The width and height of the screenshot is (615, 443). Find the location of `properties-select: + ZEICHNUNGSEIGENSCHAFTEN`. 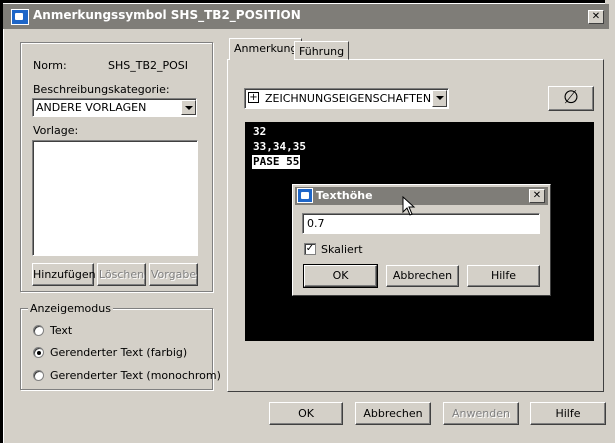

properties-select: + ZEICHNUNGSEIGENSCHAFTEN is located at coordinates (346, 98).